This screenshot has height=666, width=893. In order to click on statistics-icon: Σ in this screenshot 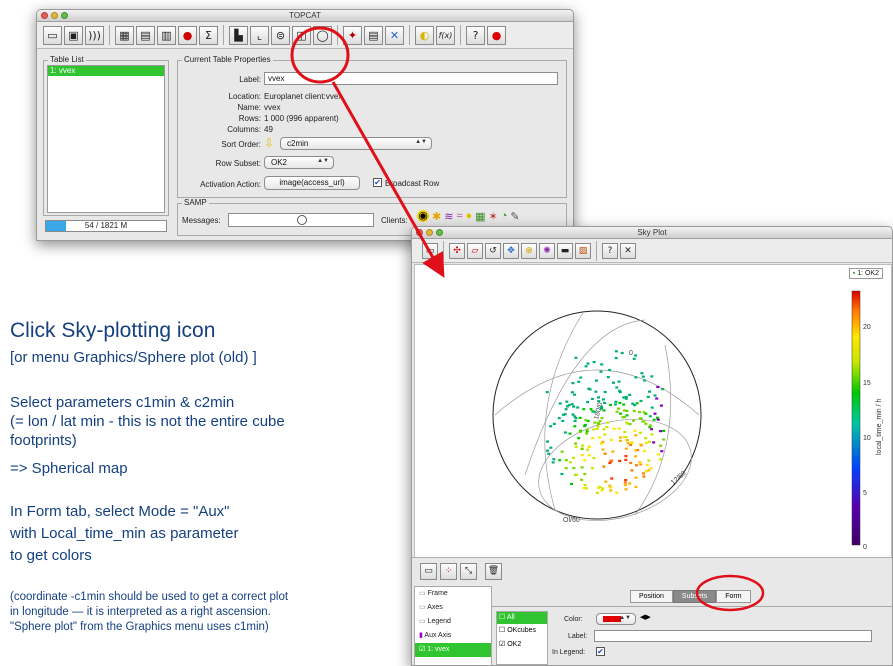, I will do `click(208, 35)`.